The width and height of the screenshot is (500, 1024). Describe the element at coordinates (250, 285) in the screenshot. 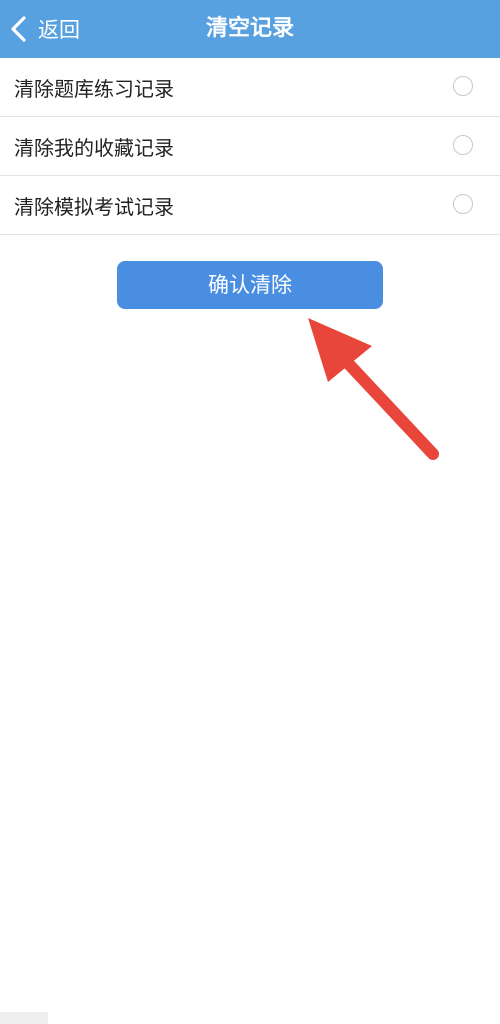

I see `confirm-clear-button: 确认清除` at that location.